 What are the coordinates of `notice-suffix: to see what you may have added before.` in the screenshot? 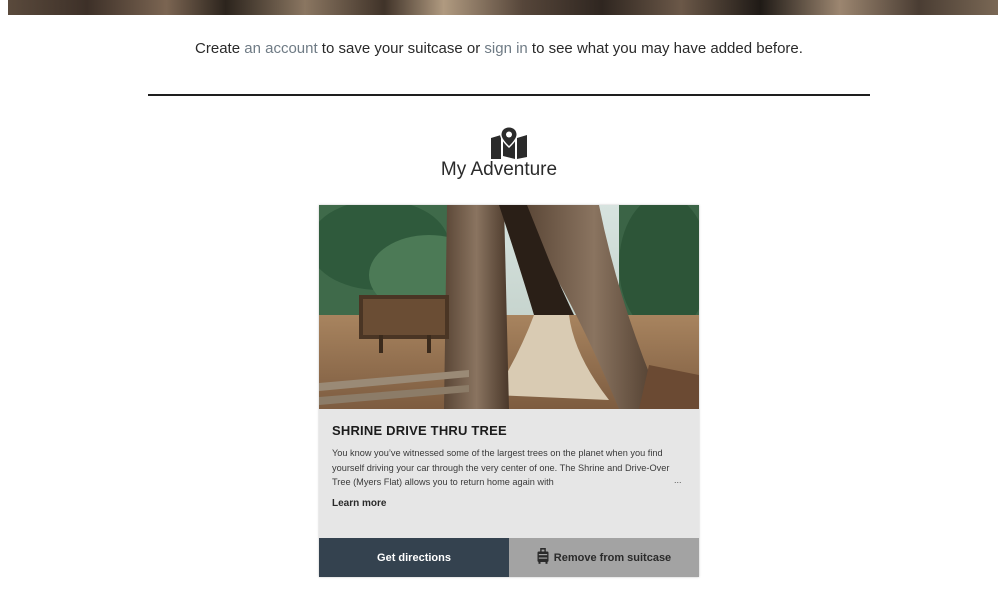 It's located at (665, 48).